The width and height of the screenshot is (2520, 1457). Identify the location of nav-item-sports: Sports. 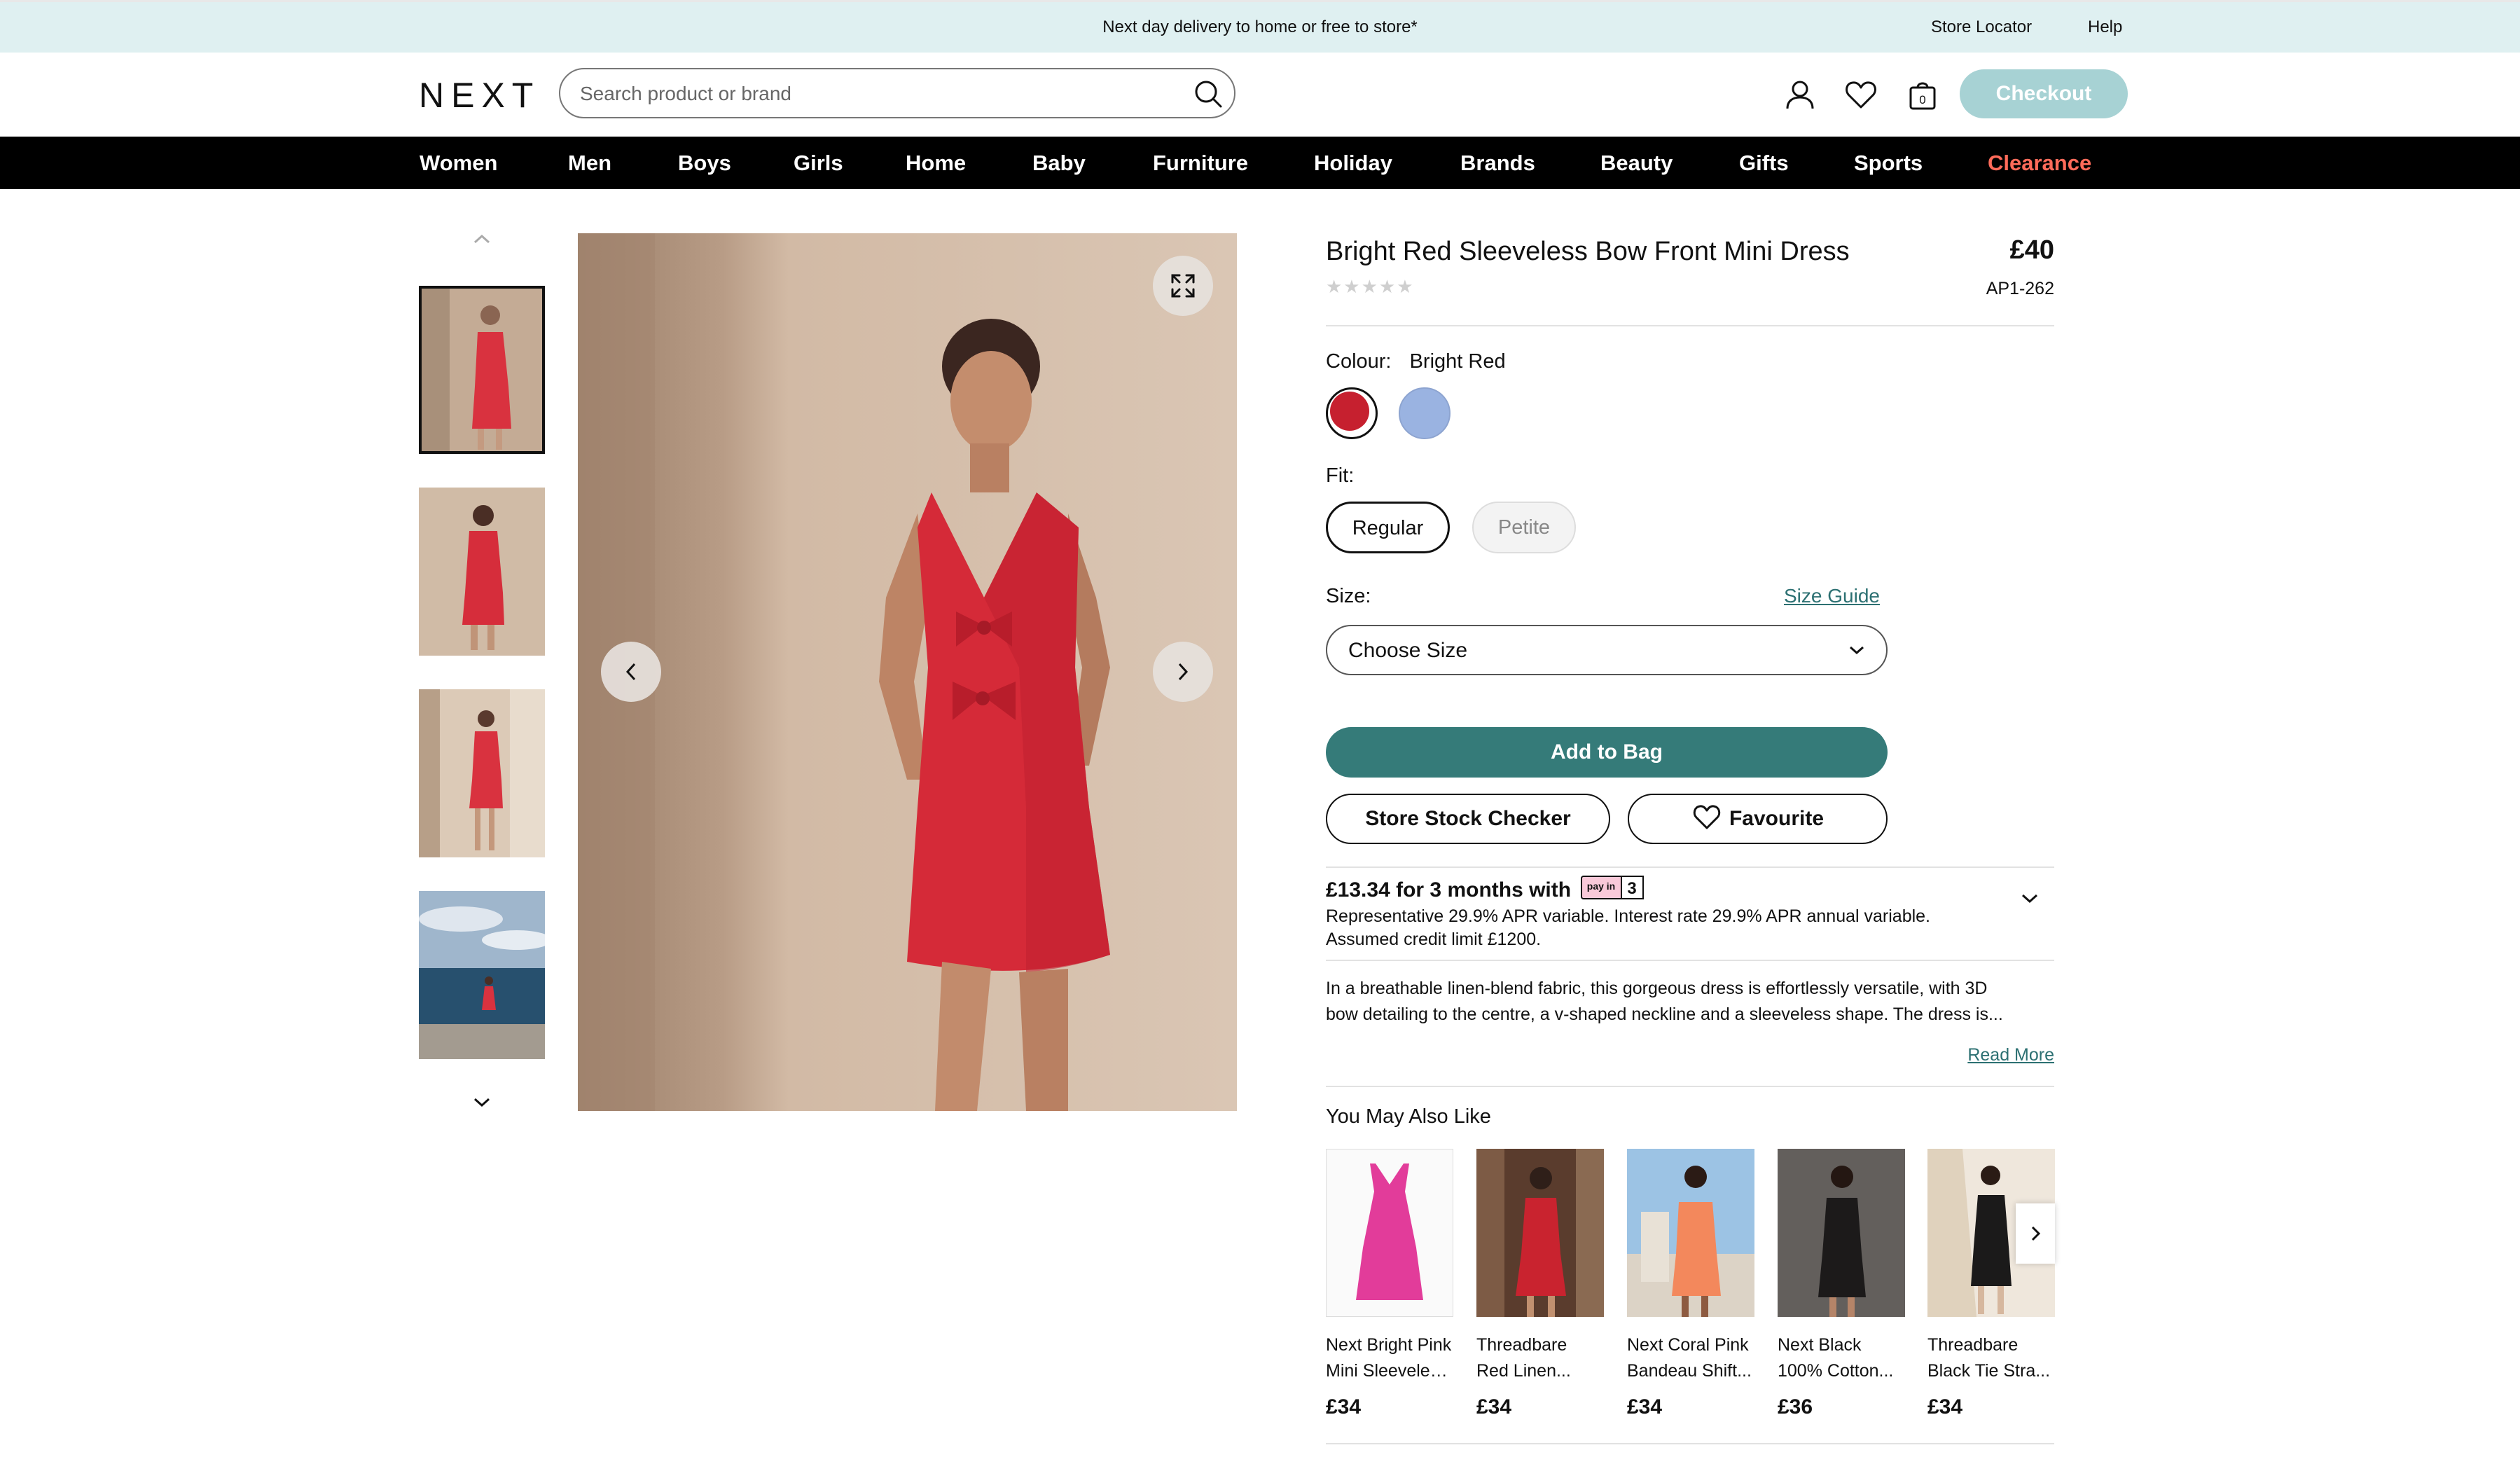
(1888, 163).